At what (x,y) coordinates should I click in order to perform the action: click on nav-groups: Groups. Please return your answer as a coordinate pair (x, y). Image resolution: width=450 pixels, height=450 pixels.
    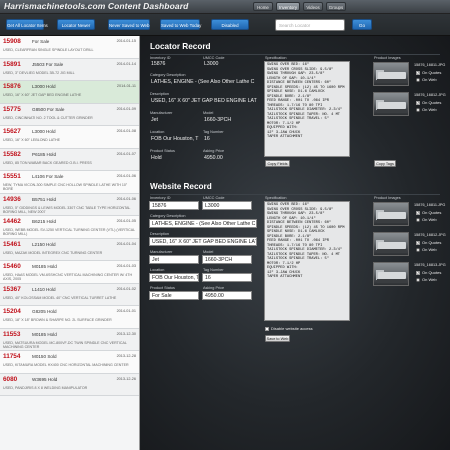
    Looking at the image, I should click on (336, 6).